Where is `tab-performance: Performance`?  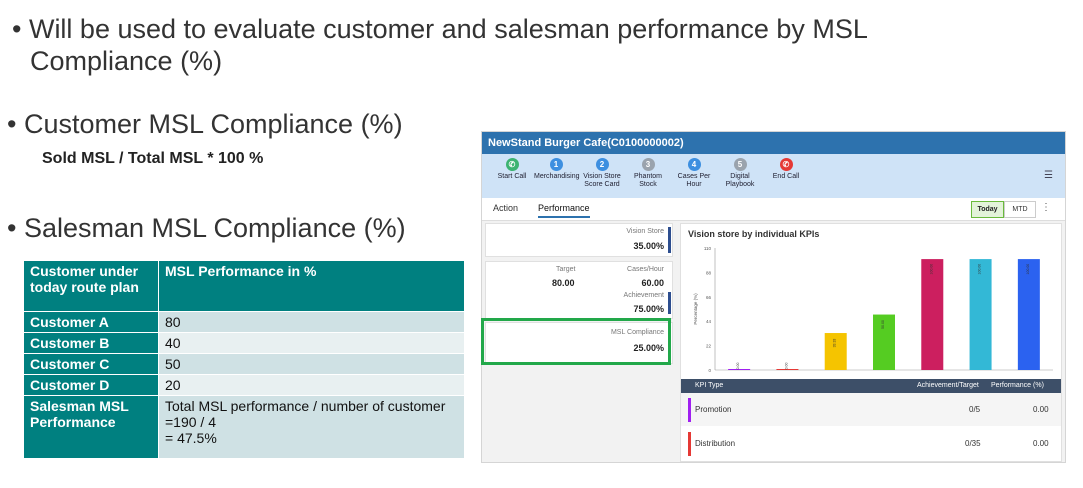
tab-performance: Performance is located at coordinates (564, 210).